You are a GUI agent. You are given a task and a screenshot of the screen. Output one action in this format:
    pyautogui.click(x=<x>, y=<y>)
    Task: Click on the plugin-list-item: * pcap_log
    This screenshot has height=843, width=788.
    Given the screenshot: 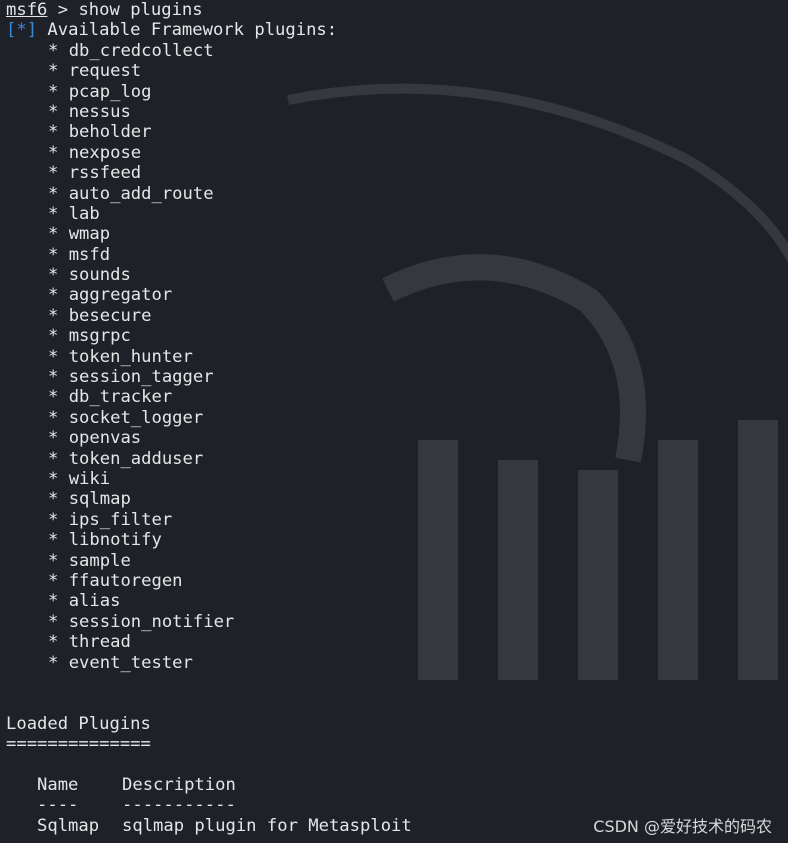 What is the action you would take?
    pyautogui.click(x=397, y=92)
    